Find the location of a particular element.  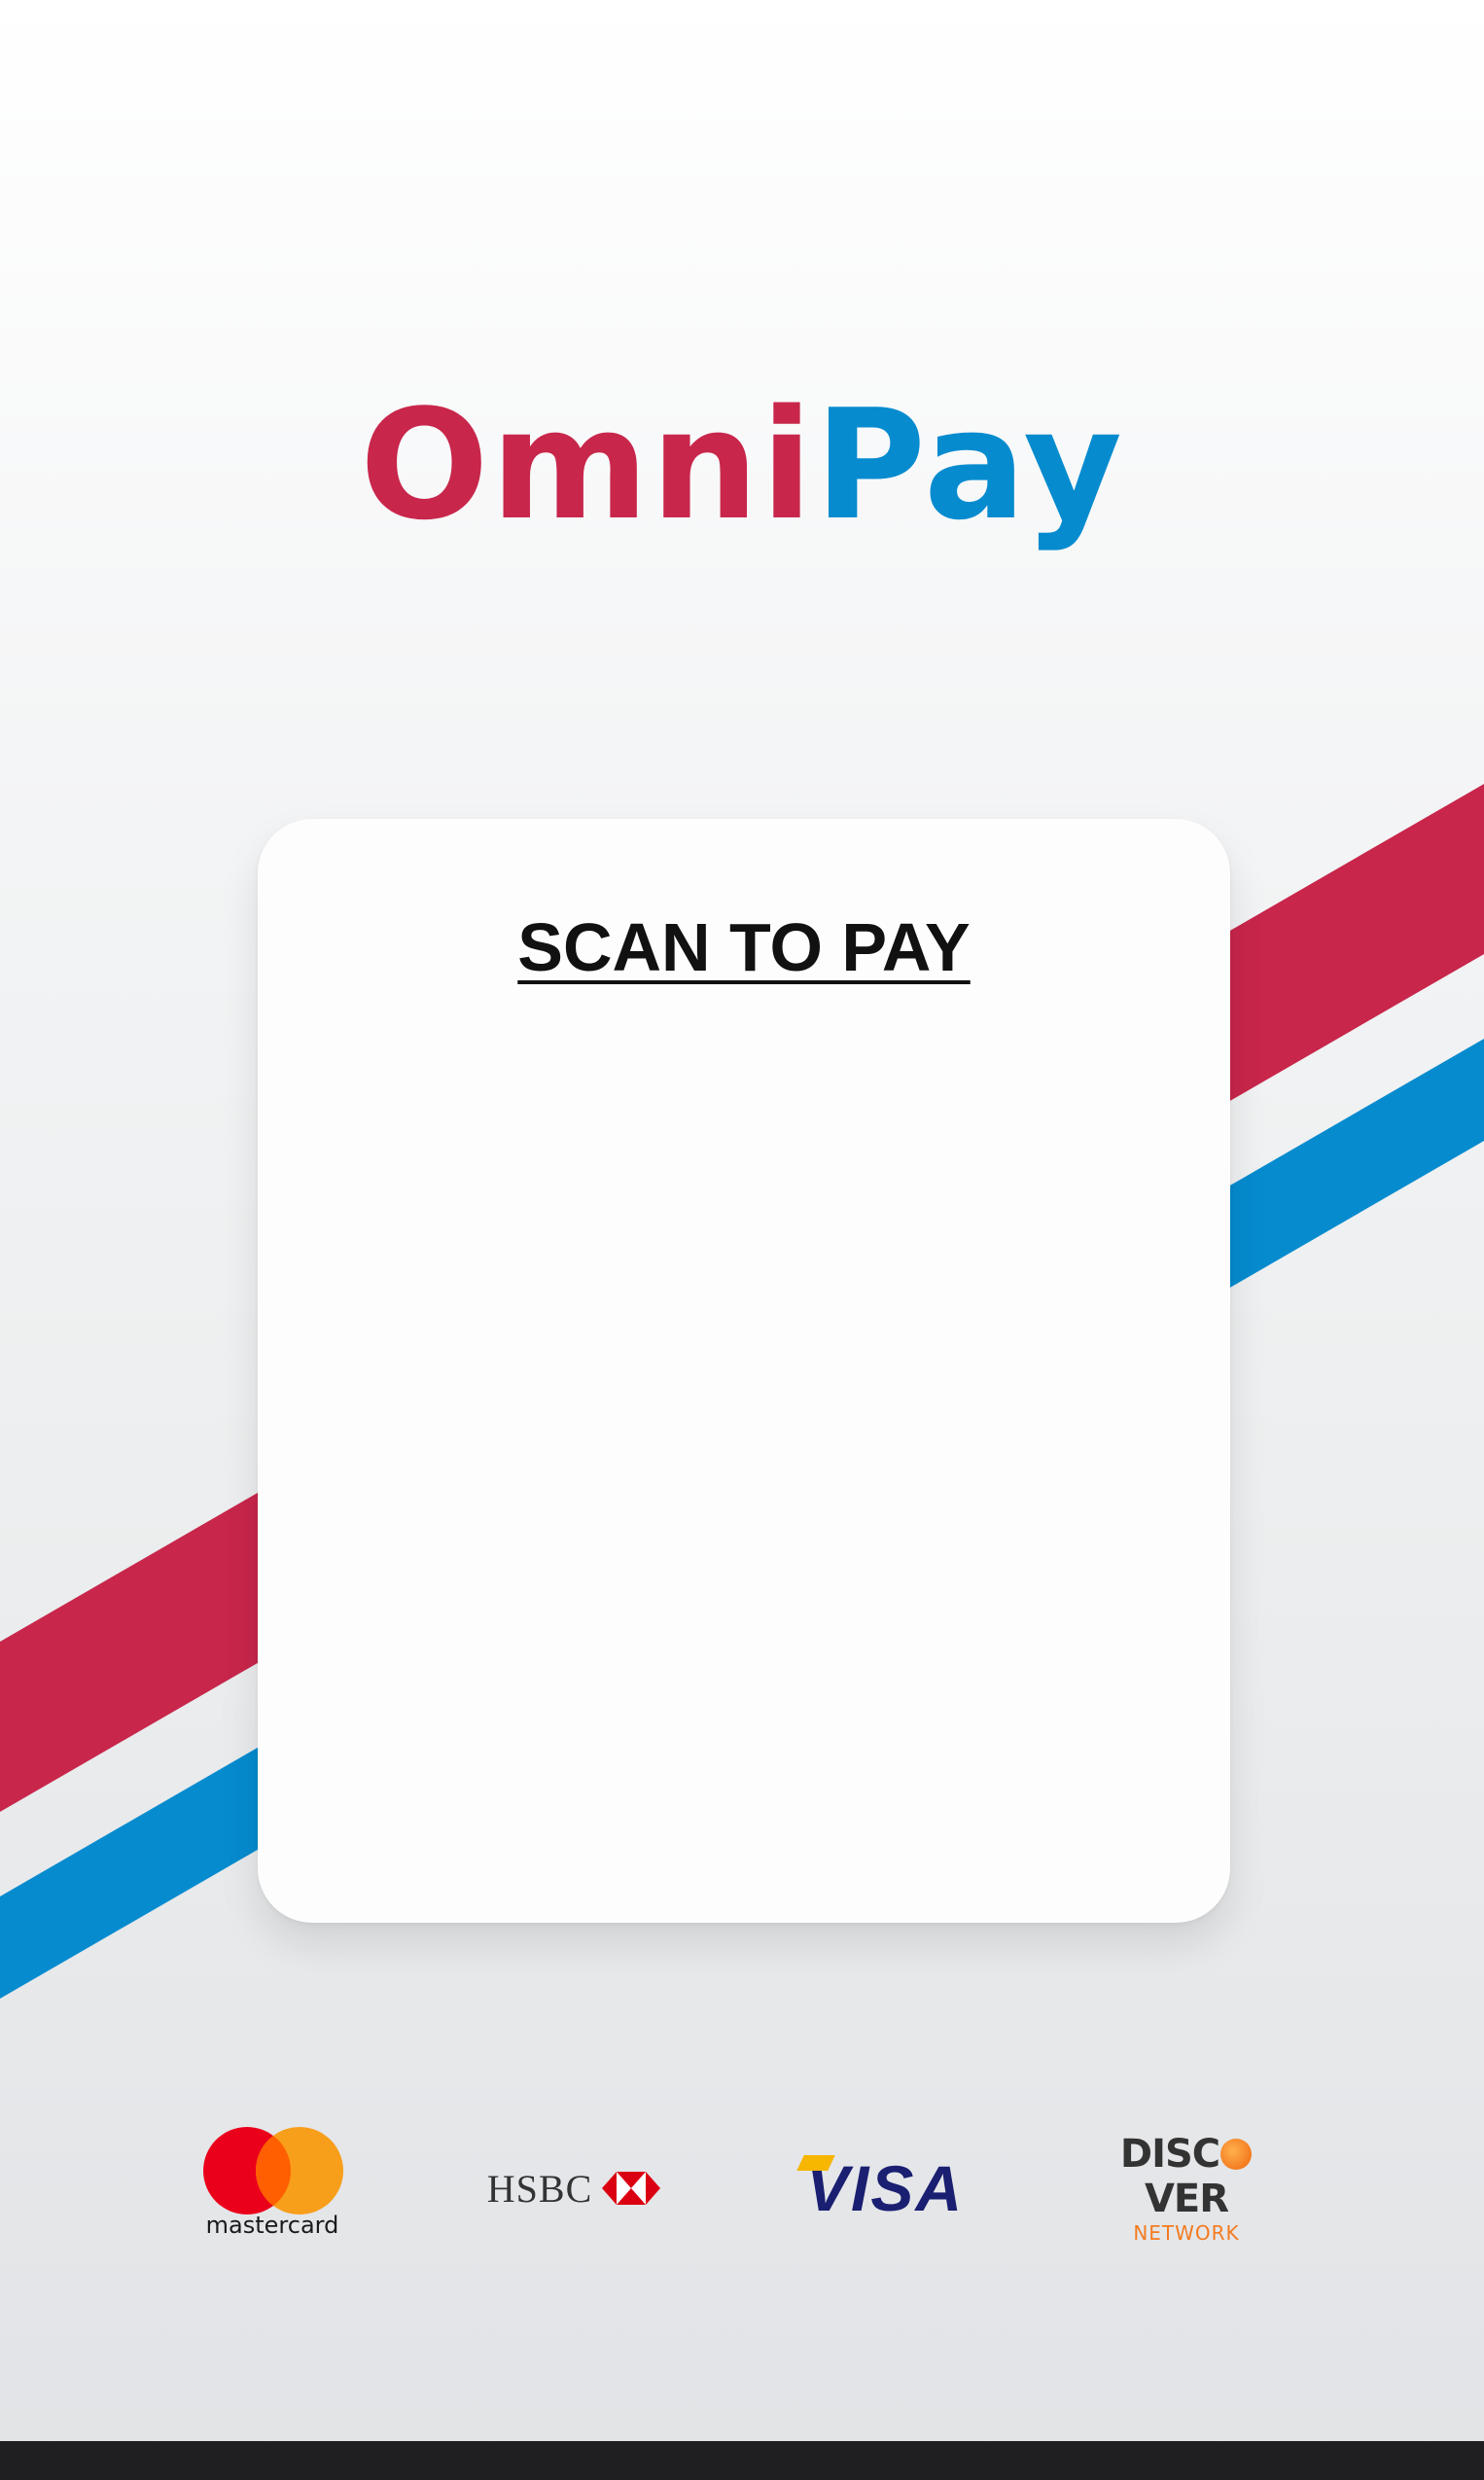

discover-logo: DISCVER NETWORK is located at coordinates (1186, 2188).